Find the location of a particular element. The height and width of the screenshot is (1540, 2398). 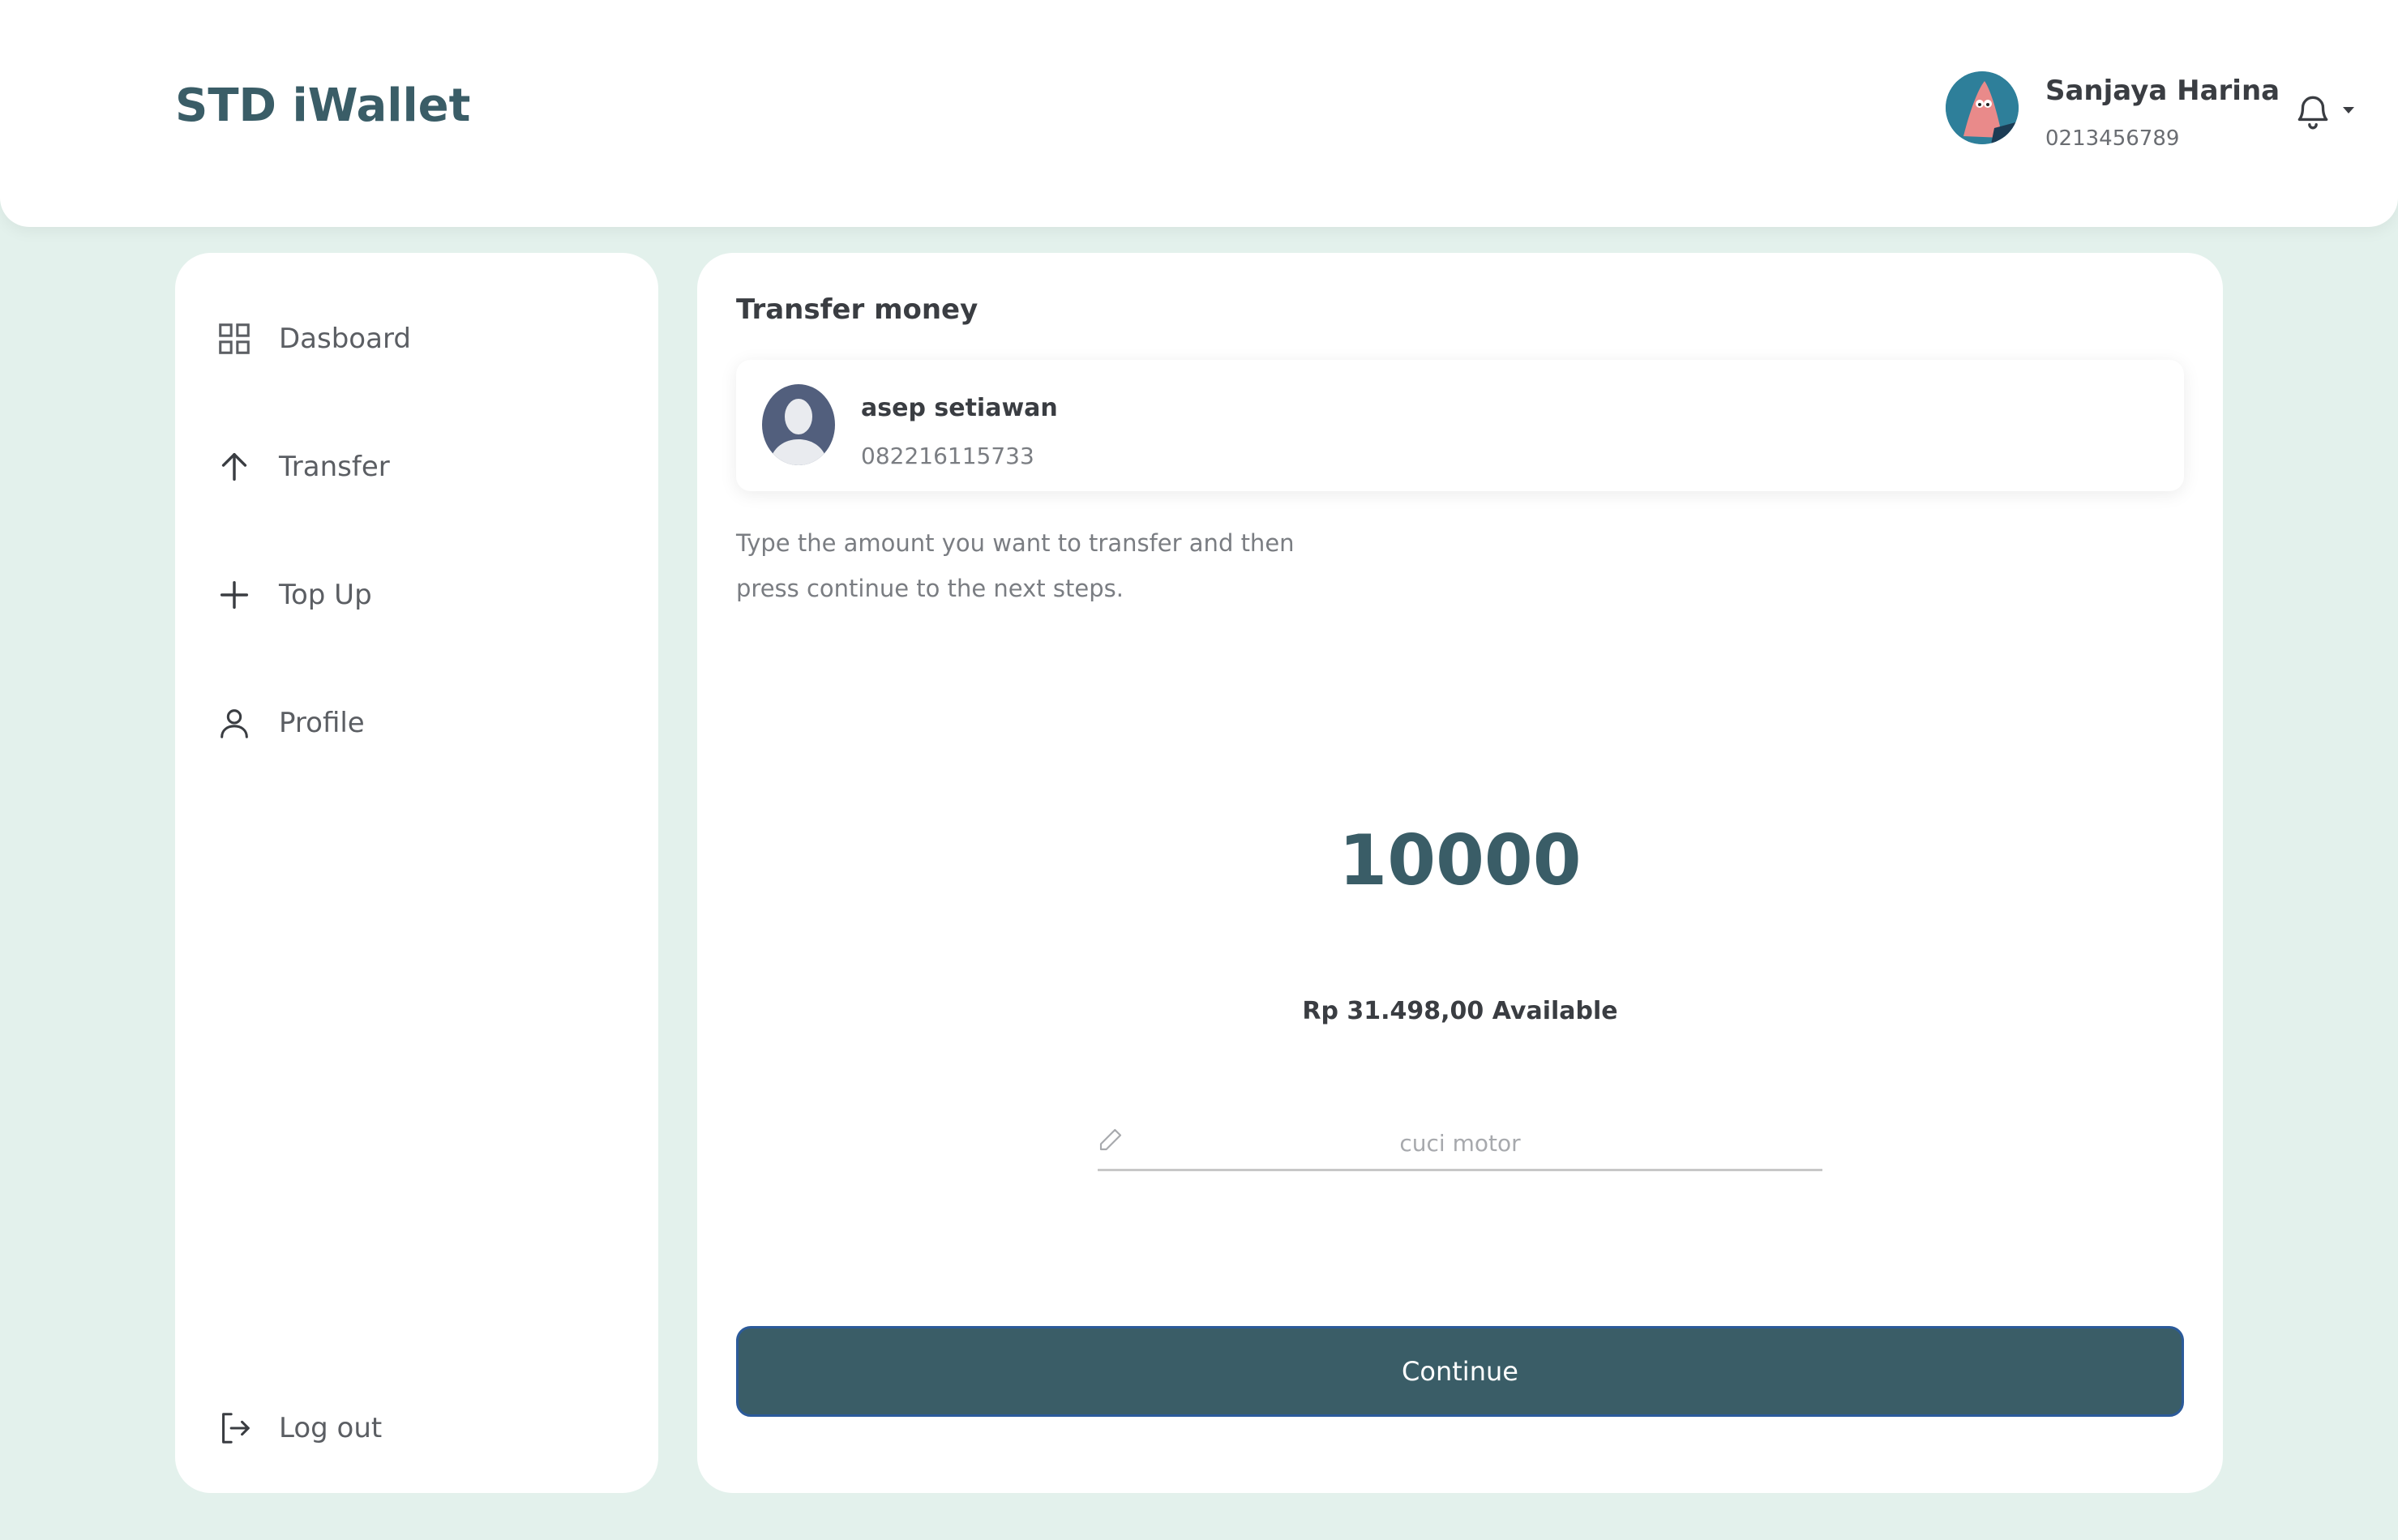

notes-field is located at coordinates (1460, 1141).